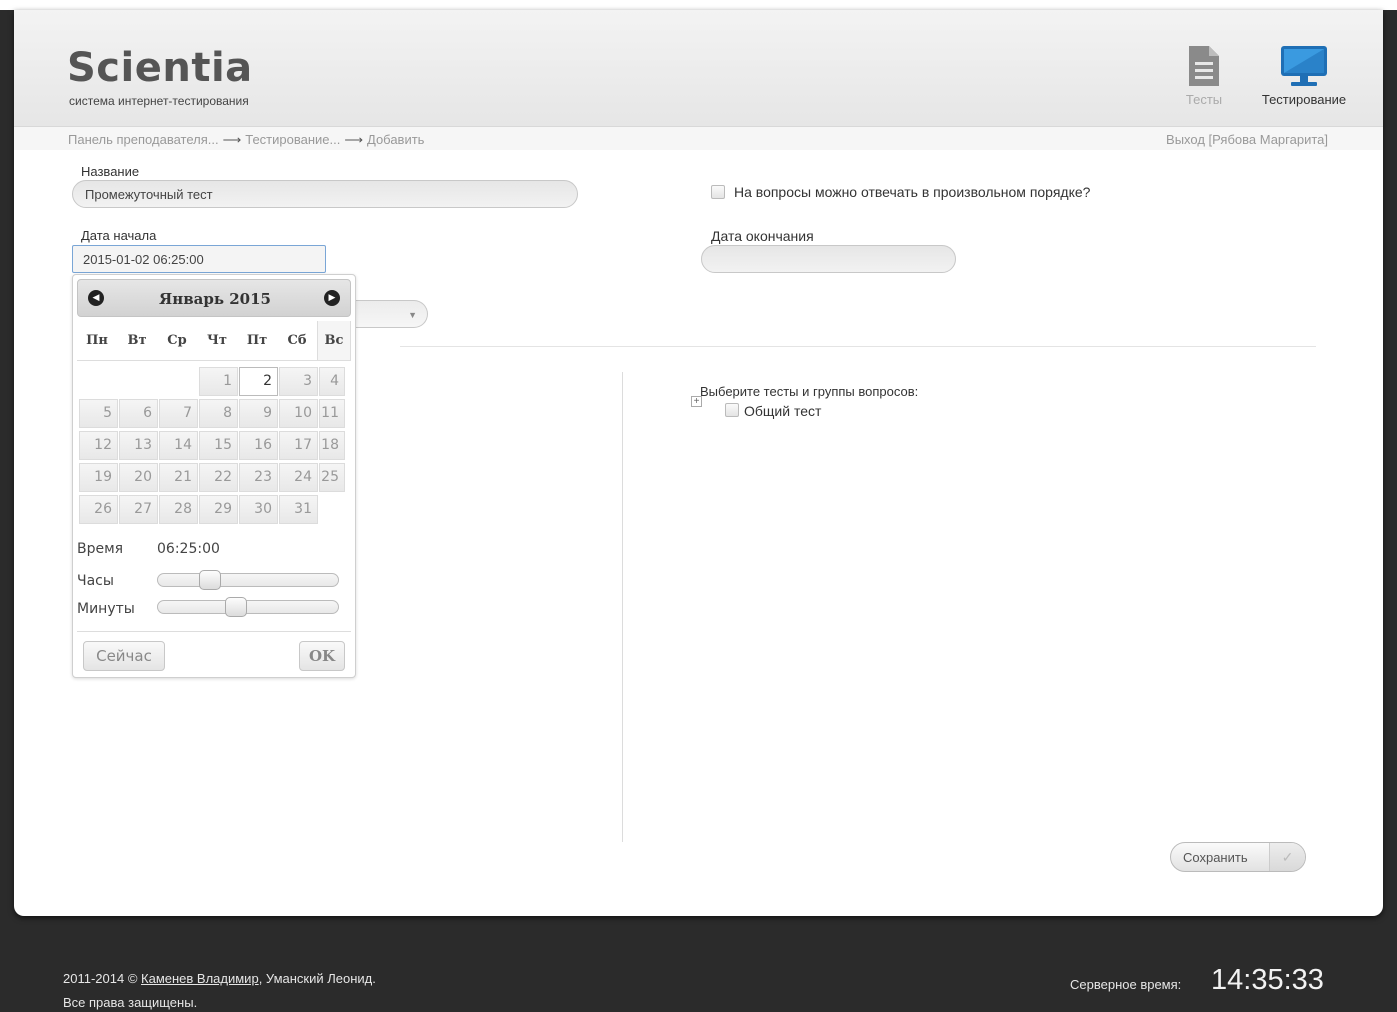  What do you see at coordinates (332, 381) in the screenshot?
I see `calendar-day: 4` at bounding box center [332, 381].